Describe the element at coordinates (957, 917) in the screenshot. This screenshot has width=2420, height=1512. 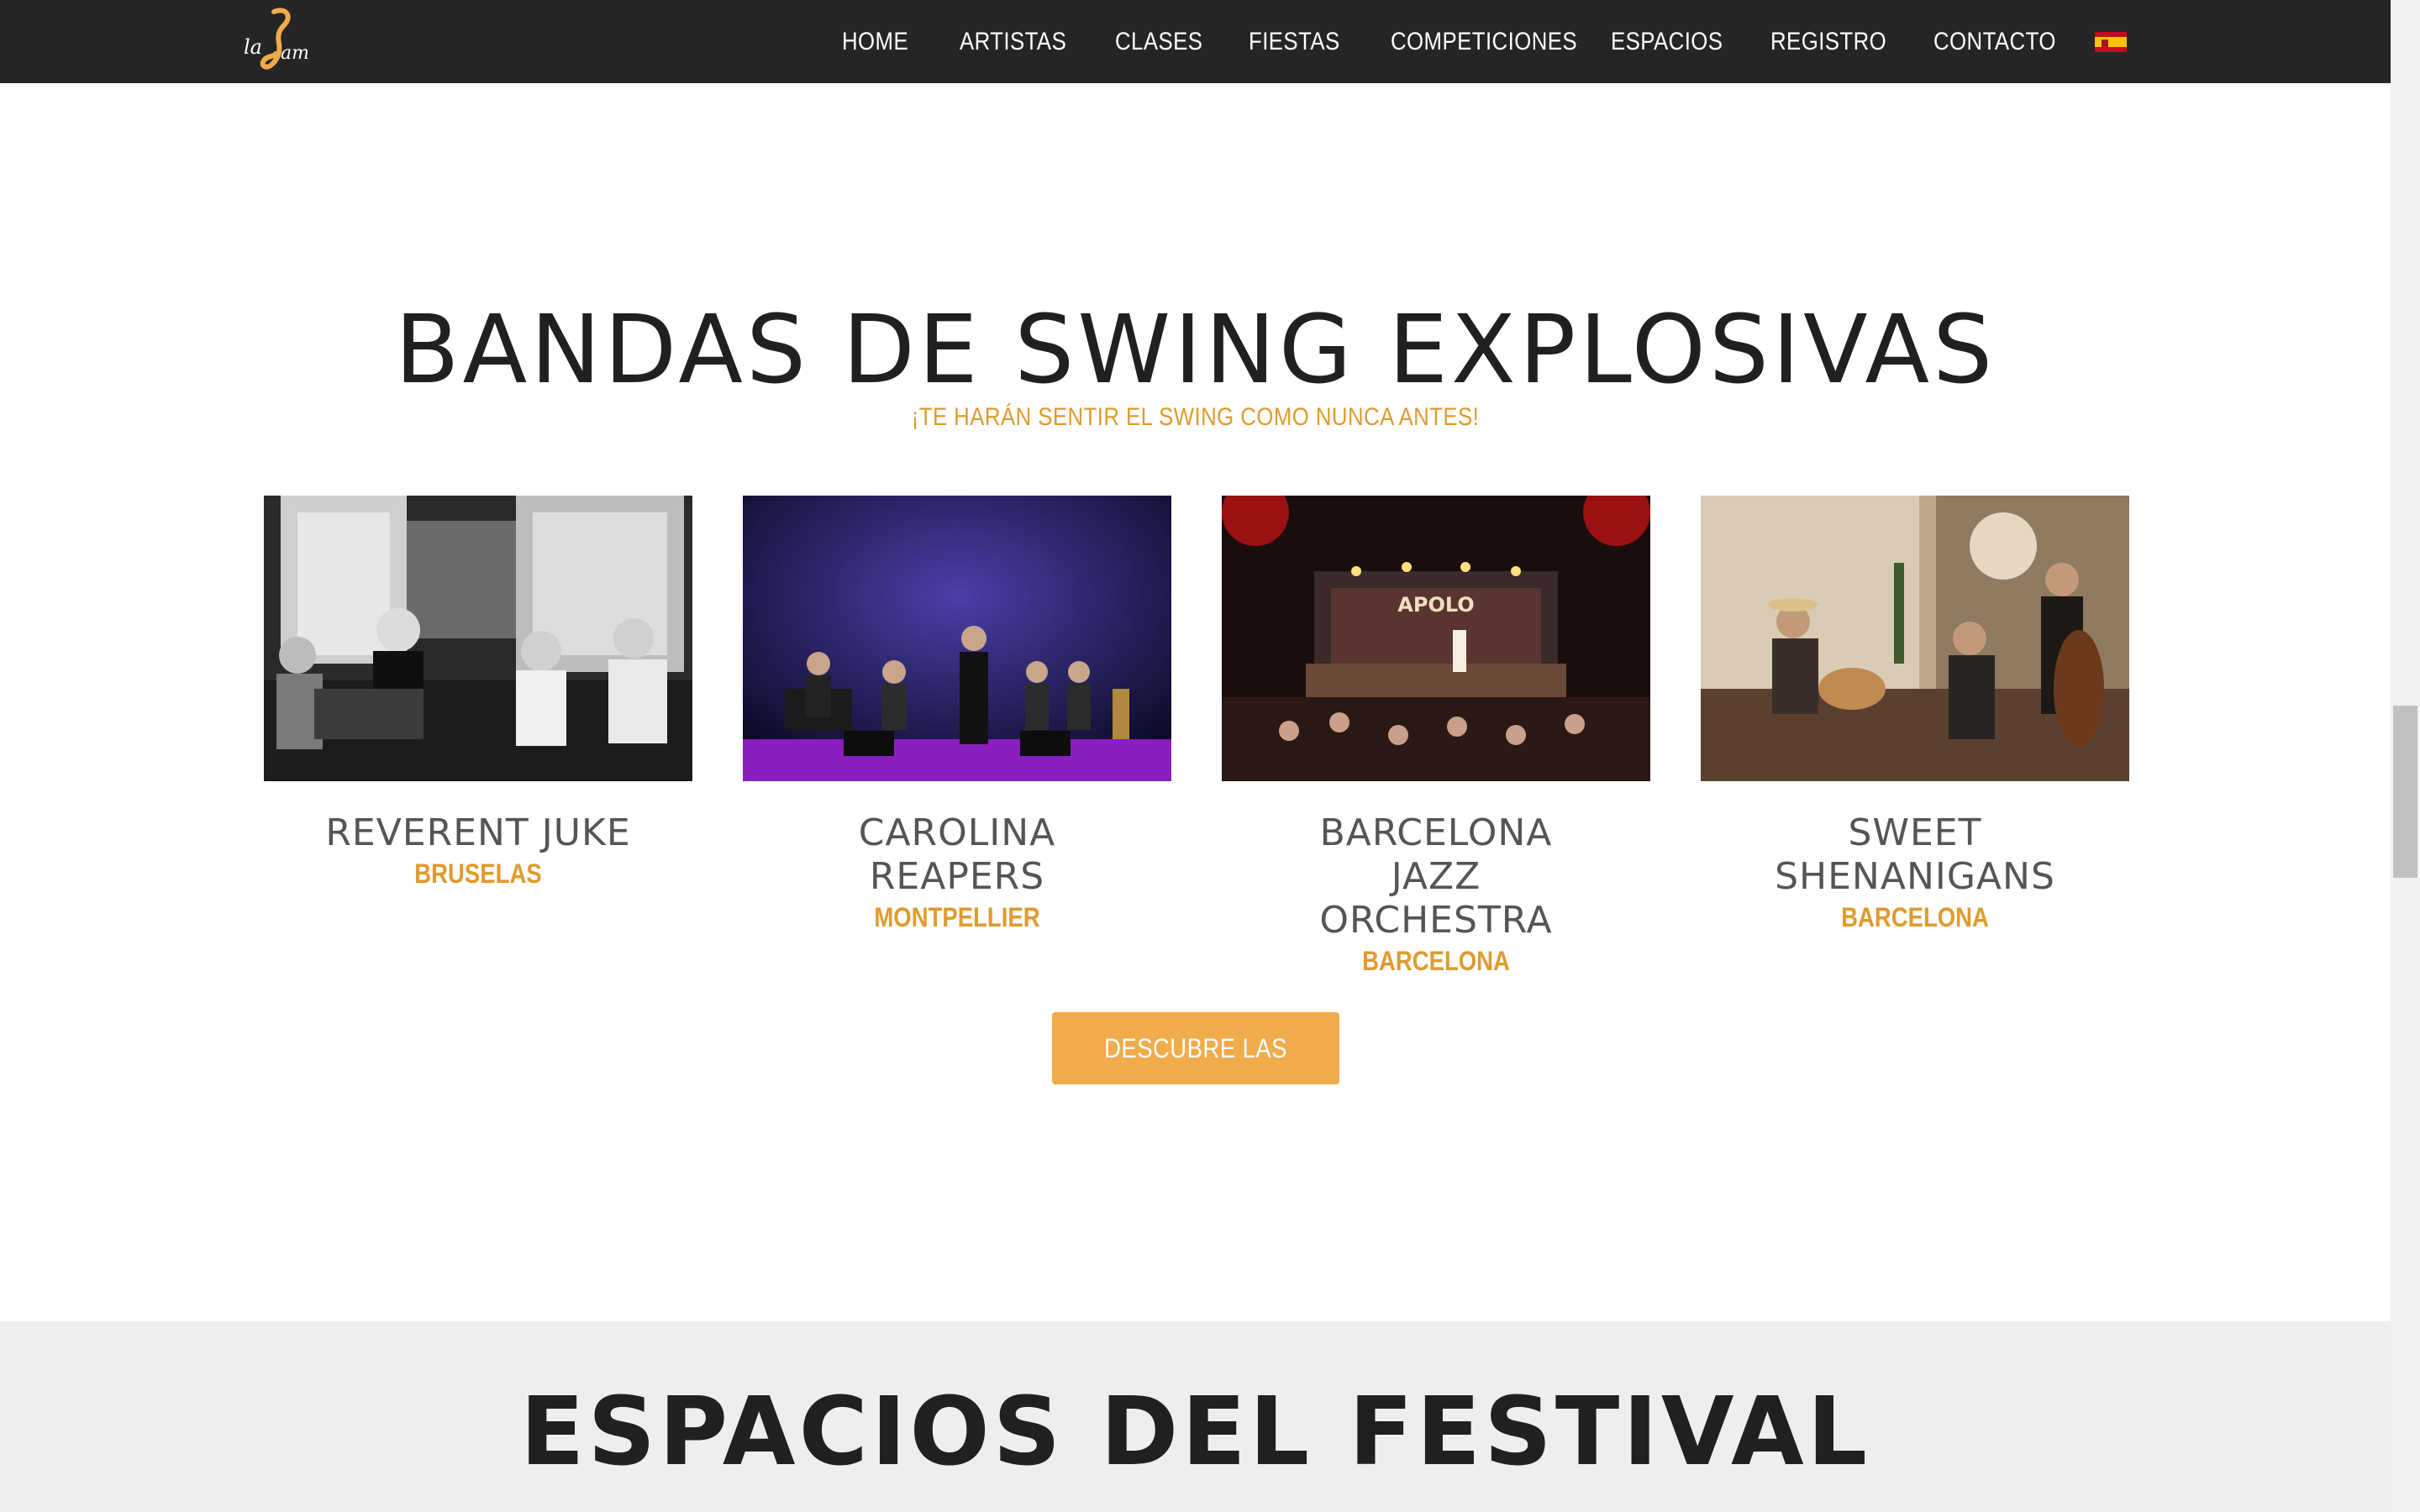
I see `band-city: MONTPELLIER` at that location.